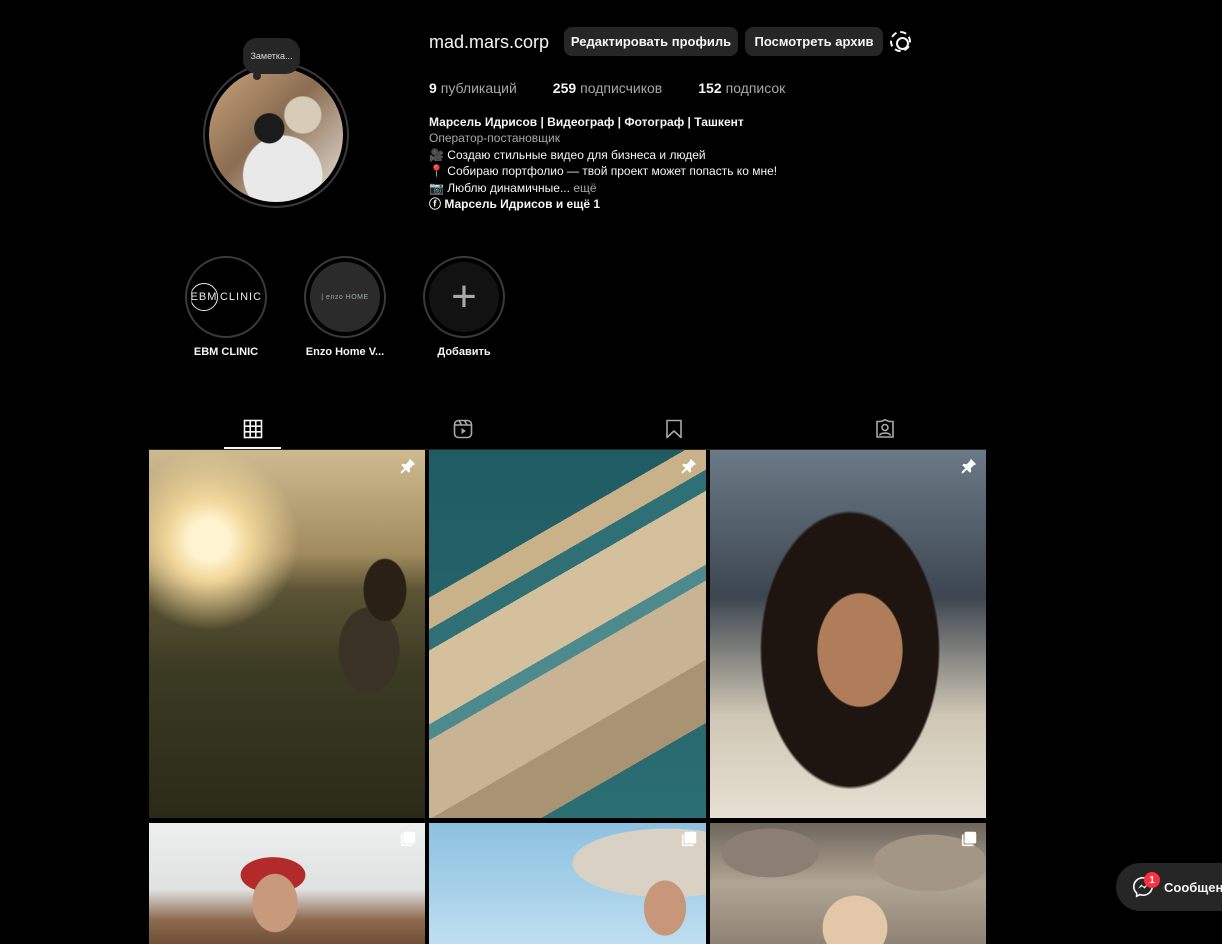 This screenshot has width=1222, height=944. What do you see at coordinates (564, 88) in the screenshot?
I see `followers-count: 259` at bounding box center [564, 88].